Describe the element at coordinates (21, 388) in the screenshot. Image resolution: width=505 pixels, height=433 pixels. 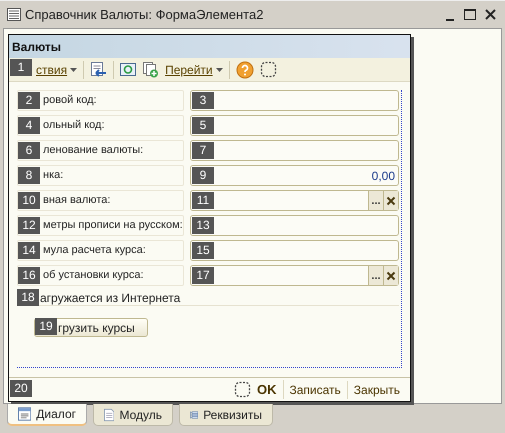
I see `number-badge: 20` at that location.